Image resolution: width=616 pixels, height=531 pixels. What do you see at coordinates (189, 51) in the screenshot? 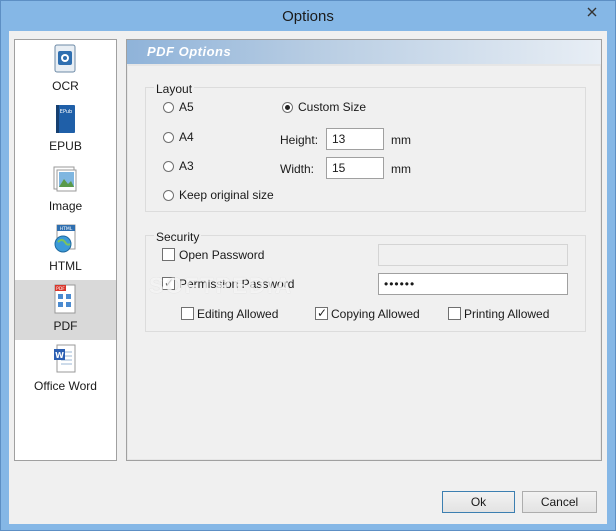
I see `panel-title: PDF Options` at bounding box center [189, 51].